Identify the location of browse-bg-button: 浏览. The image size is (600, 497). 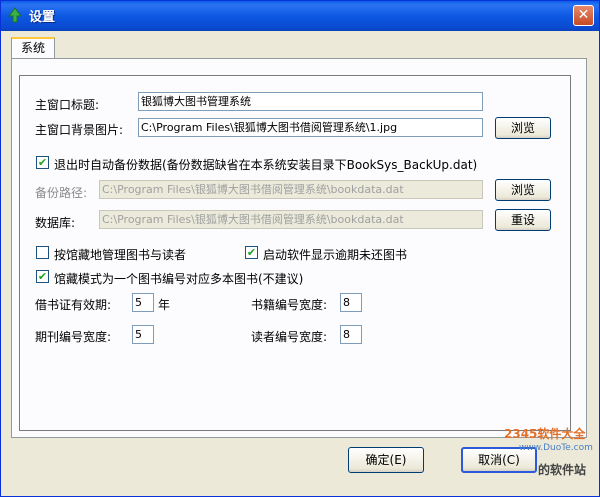
(523, 128).